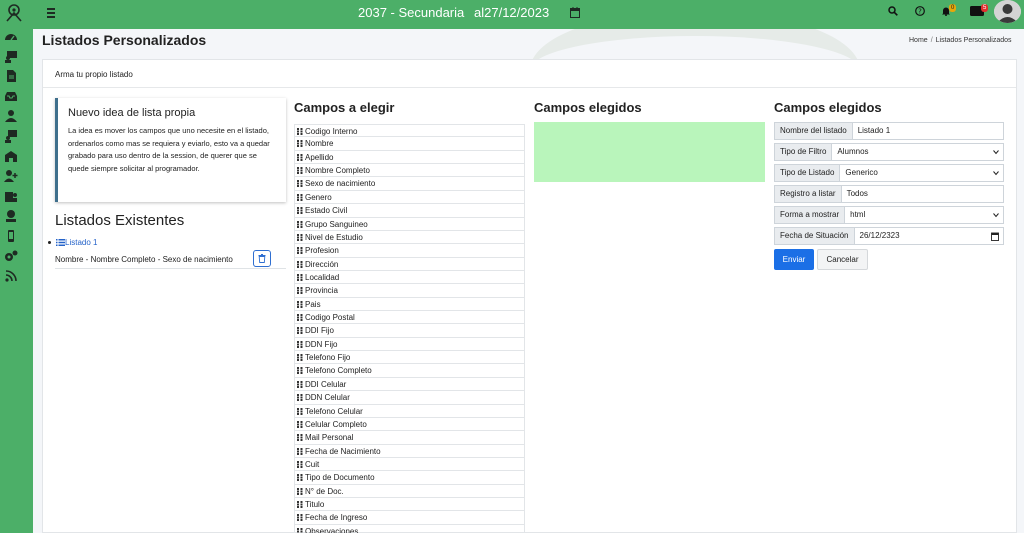  Describe the element at coordinates (918, 152) in the screenshot. I see `tipo-filtro-select: Alumnos` at that location.